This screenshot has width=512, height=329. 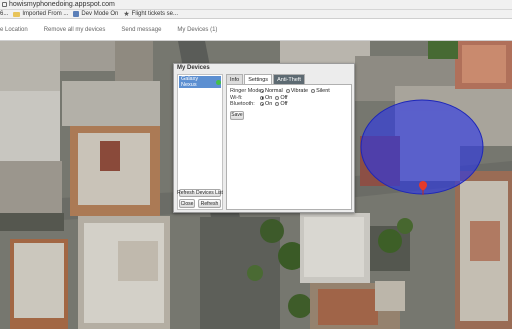 What do you see at coordinates (209, 203) in the screenshot?
I see `refresh-button: Refresh` at bounding box center [209, 203].